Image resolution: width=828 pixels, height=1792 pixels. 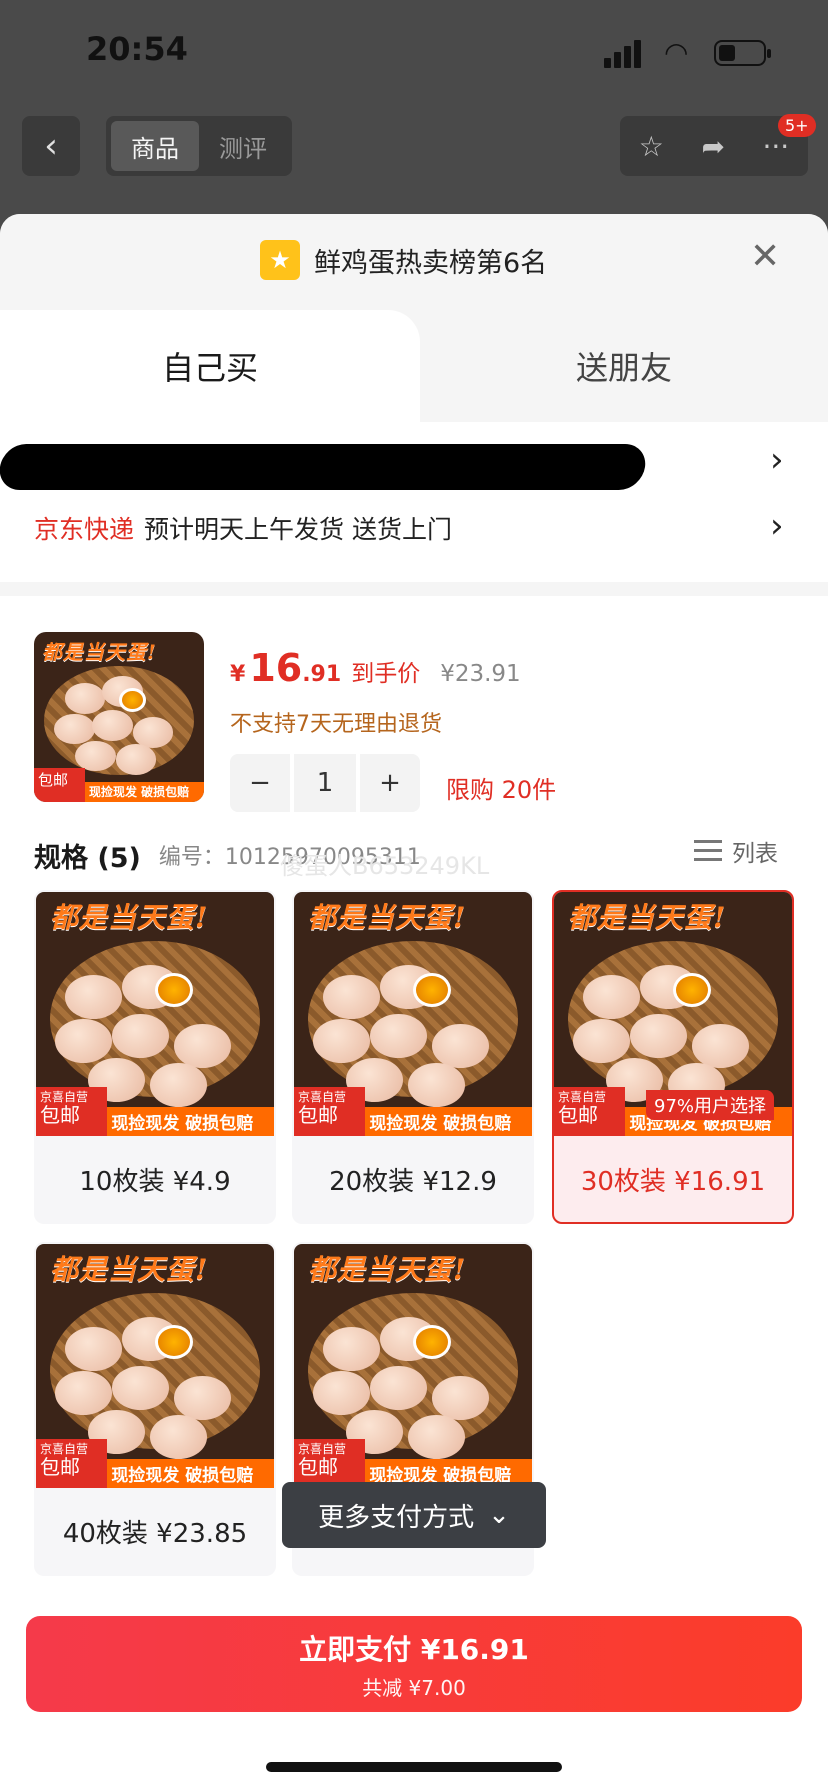 What do you see at coordinates (276, 668) in the screenshot?
I see `price-int: 16` at bounding box center [276, 668].